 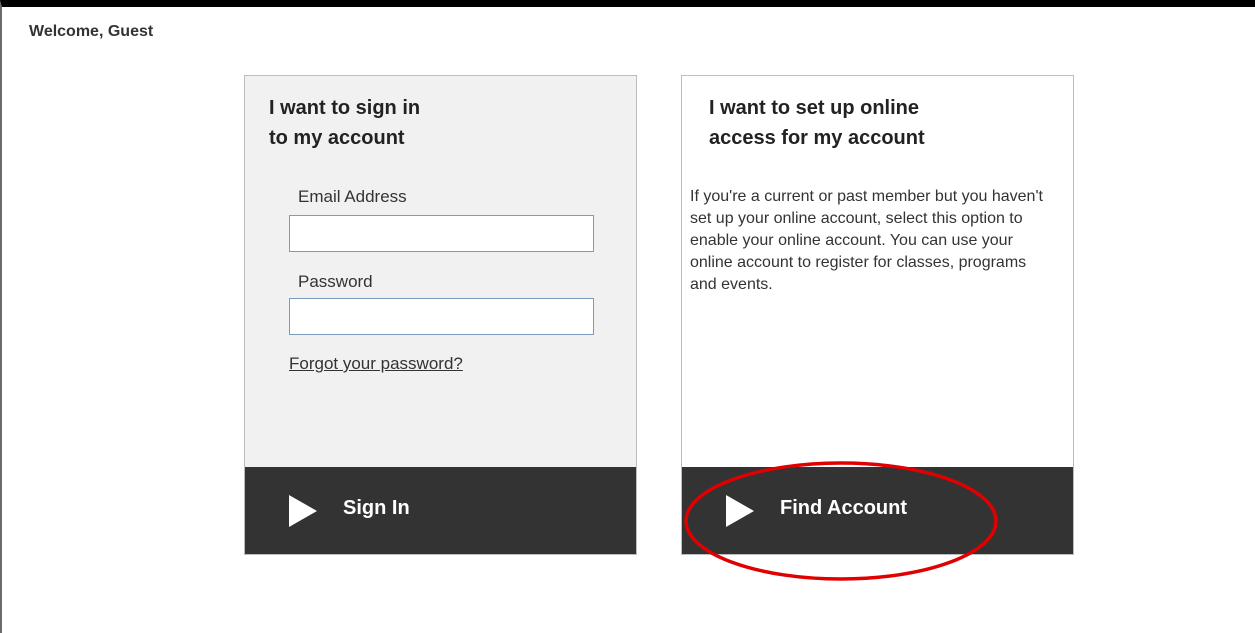 What do you see at coordinates (441, 233) in the screenshot?
I see `email-field` at bounding box center [441, 233].